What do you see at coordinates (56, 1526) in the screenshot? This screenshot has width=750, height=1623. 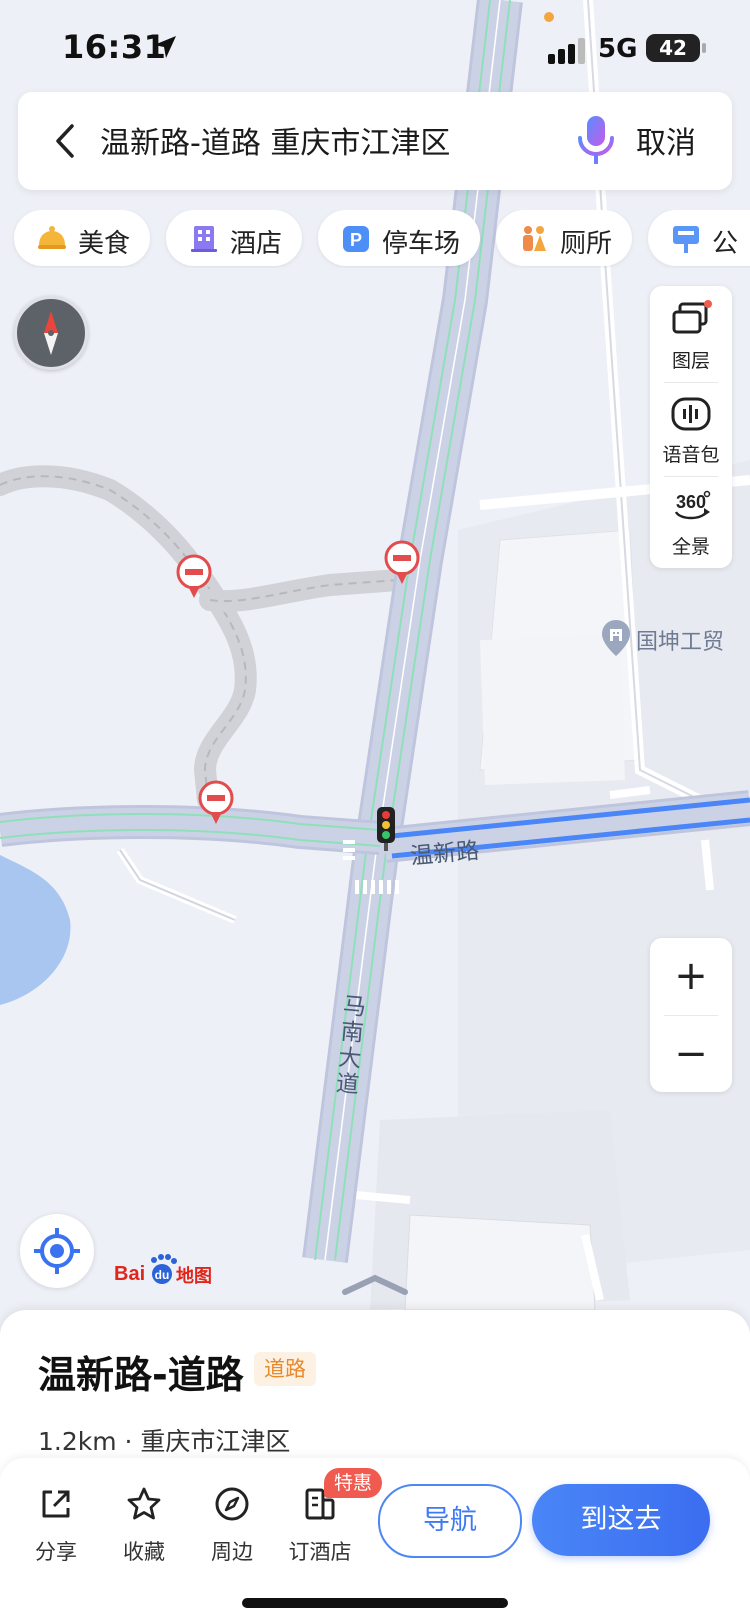 I see `share-button: 分享` at bounding box center [56, 1526].